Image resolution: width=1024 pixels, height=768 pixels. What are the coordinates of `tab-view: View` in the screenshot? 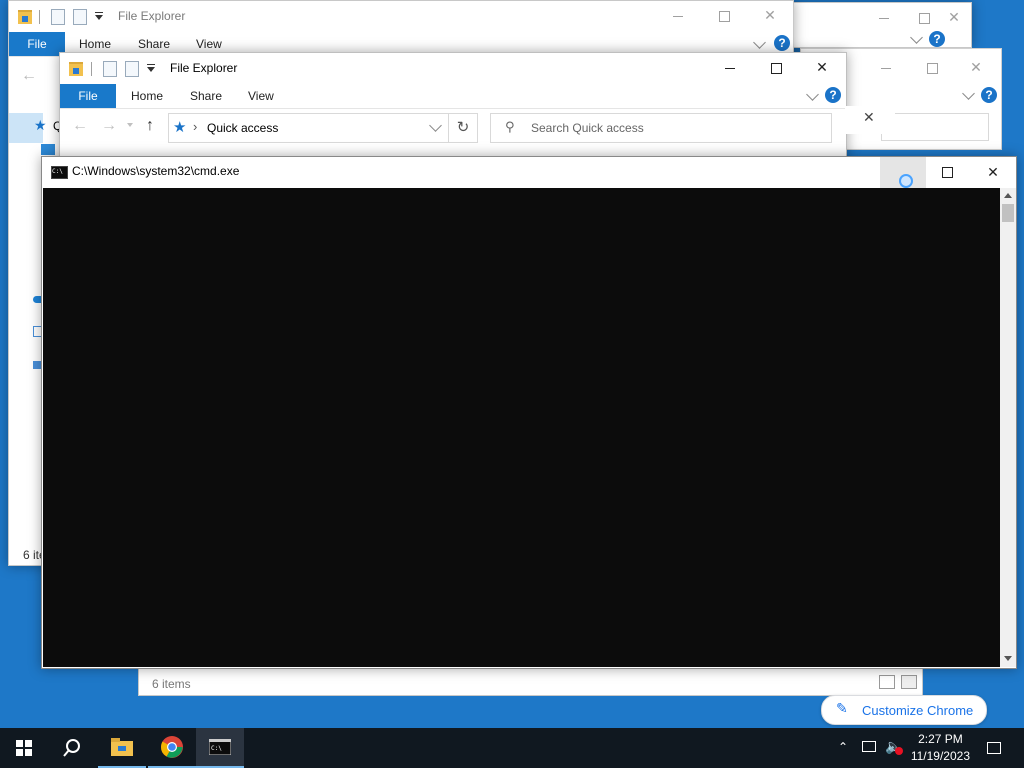 It's located at (261, 96).